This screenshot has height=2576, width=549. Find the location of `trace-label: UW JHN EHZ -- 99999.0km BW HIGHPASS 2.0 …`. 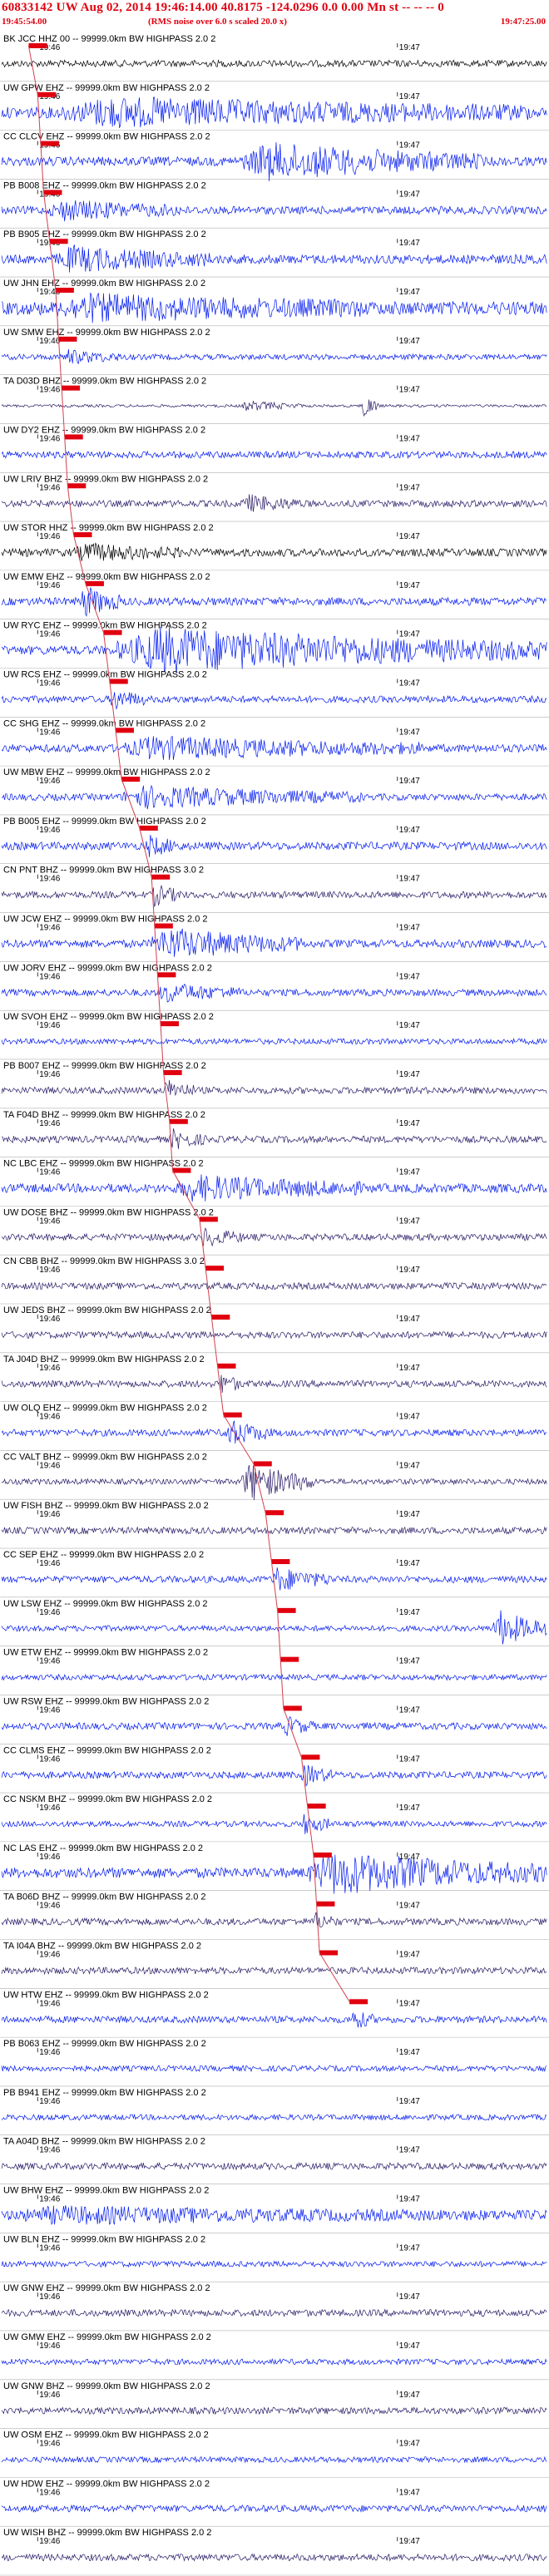

trace-label: UW JHN EHZ -- 99999.0km BW HIGHPASS 2.0 … is located at coordinates (104, 284).